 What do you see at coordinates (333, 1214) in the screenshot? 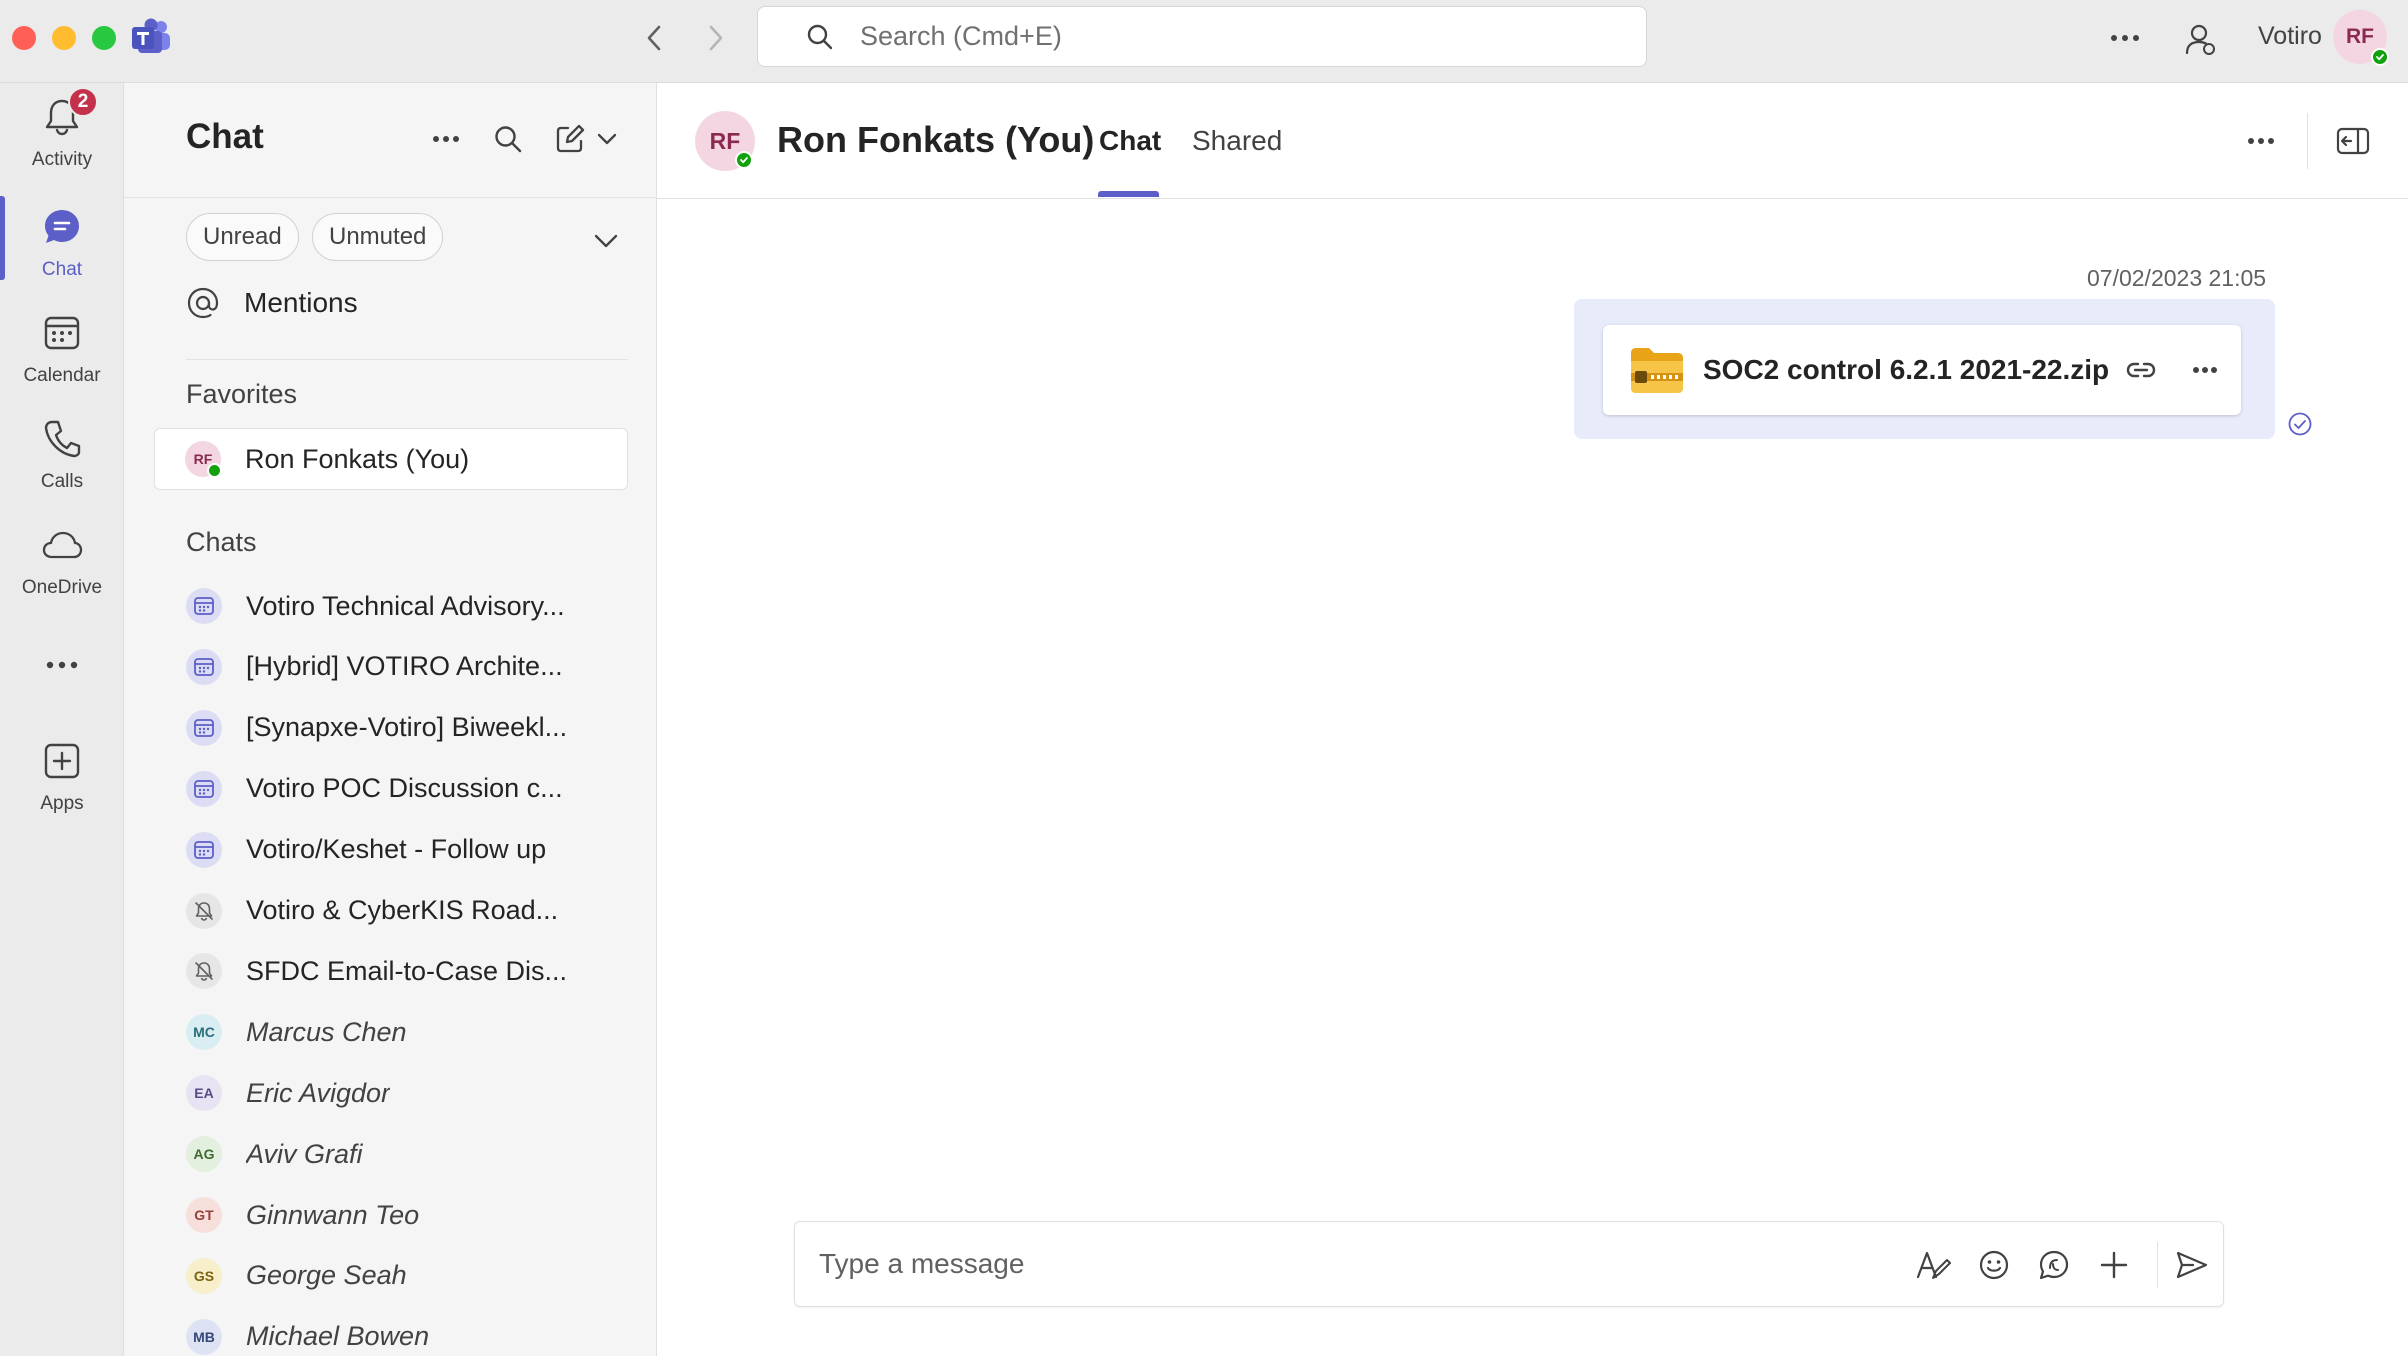
I see `chat-item-name: Ginnwann Teo` at bounding box center [333, 1214].